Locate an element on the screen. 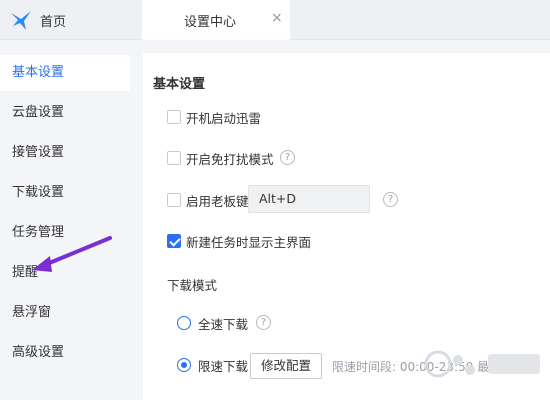 This screenshot has width=550, height=400. annotation-arrow-icon is located at coordinates (72, 254).